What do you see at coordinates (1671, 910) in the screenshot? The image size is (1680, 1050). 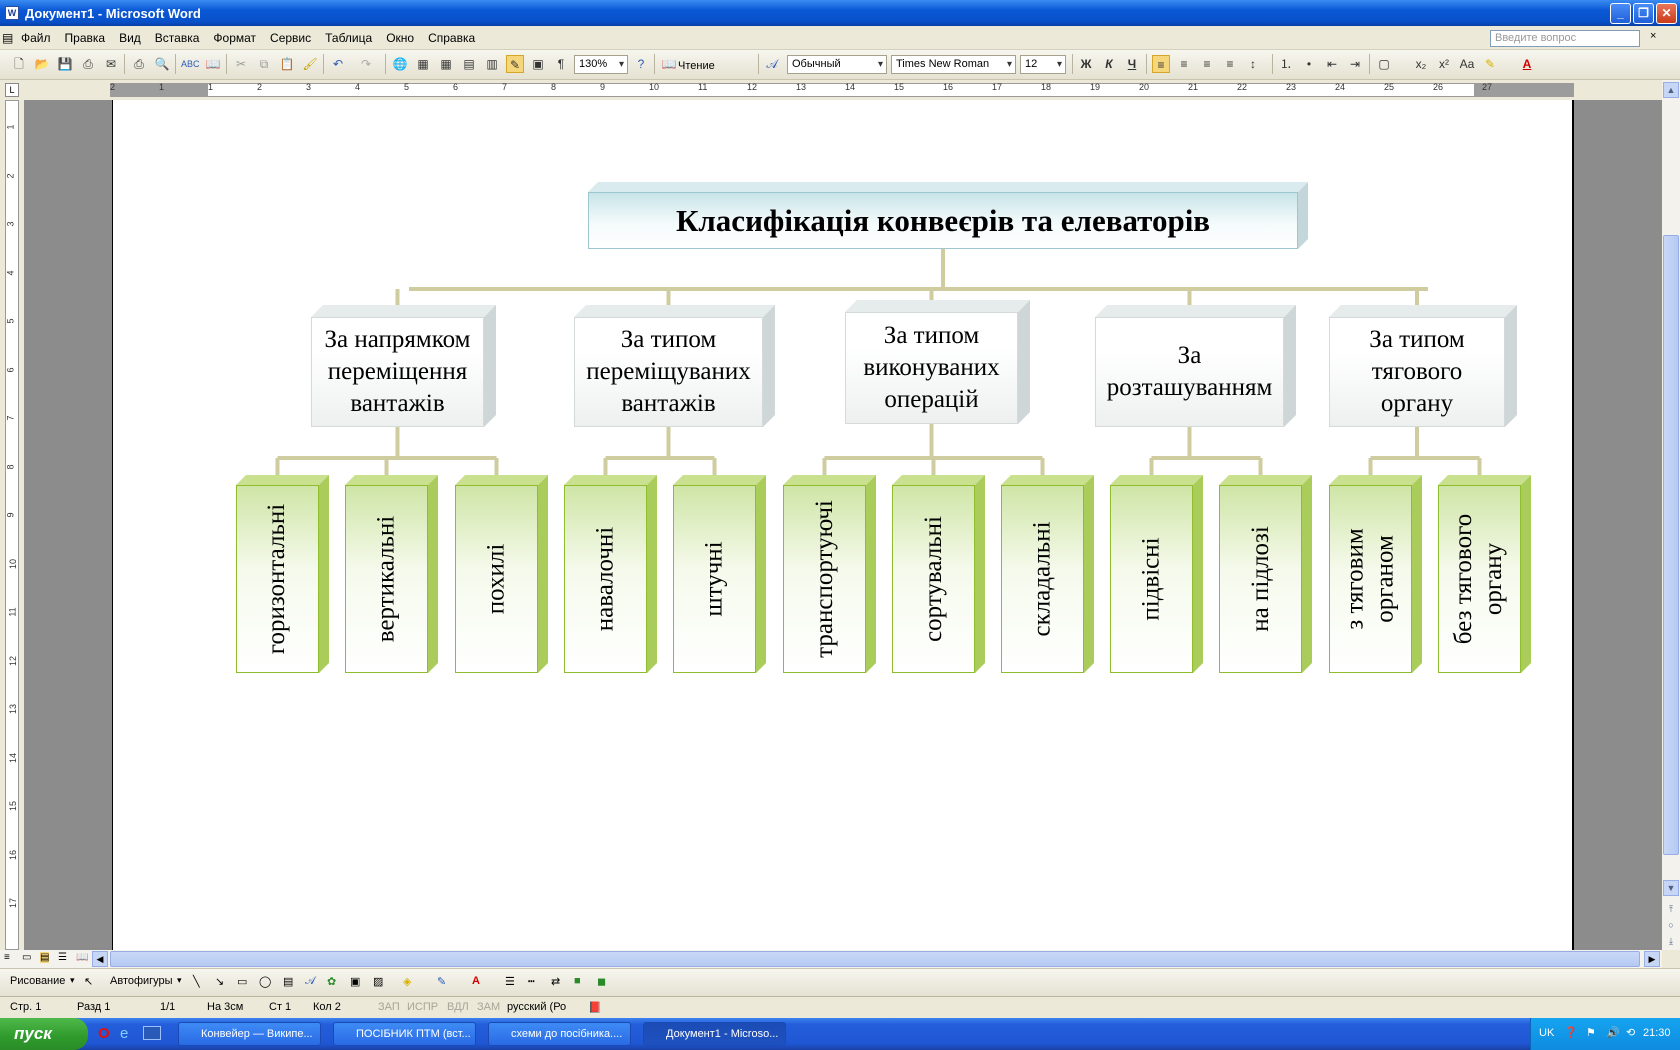 I see `prev-page-icon: ⤒` at bounding box center [1671, 910].